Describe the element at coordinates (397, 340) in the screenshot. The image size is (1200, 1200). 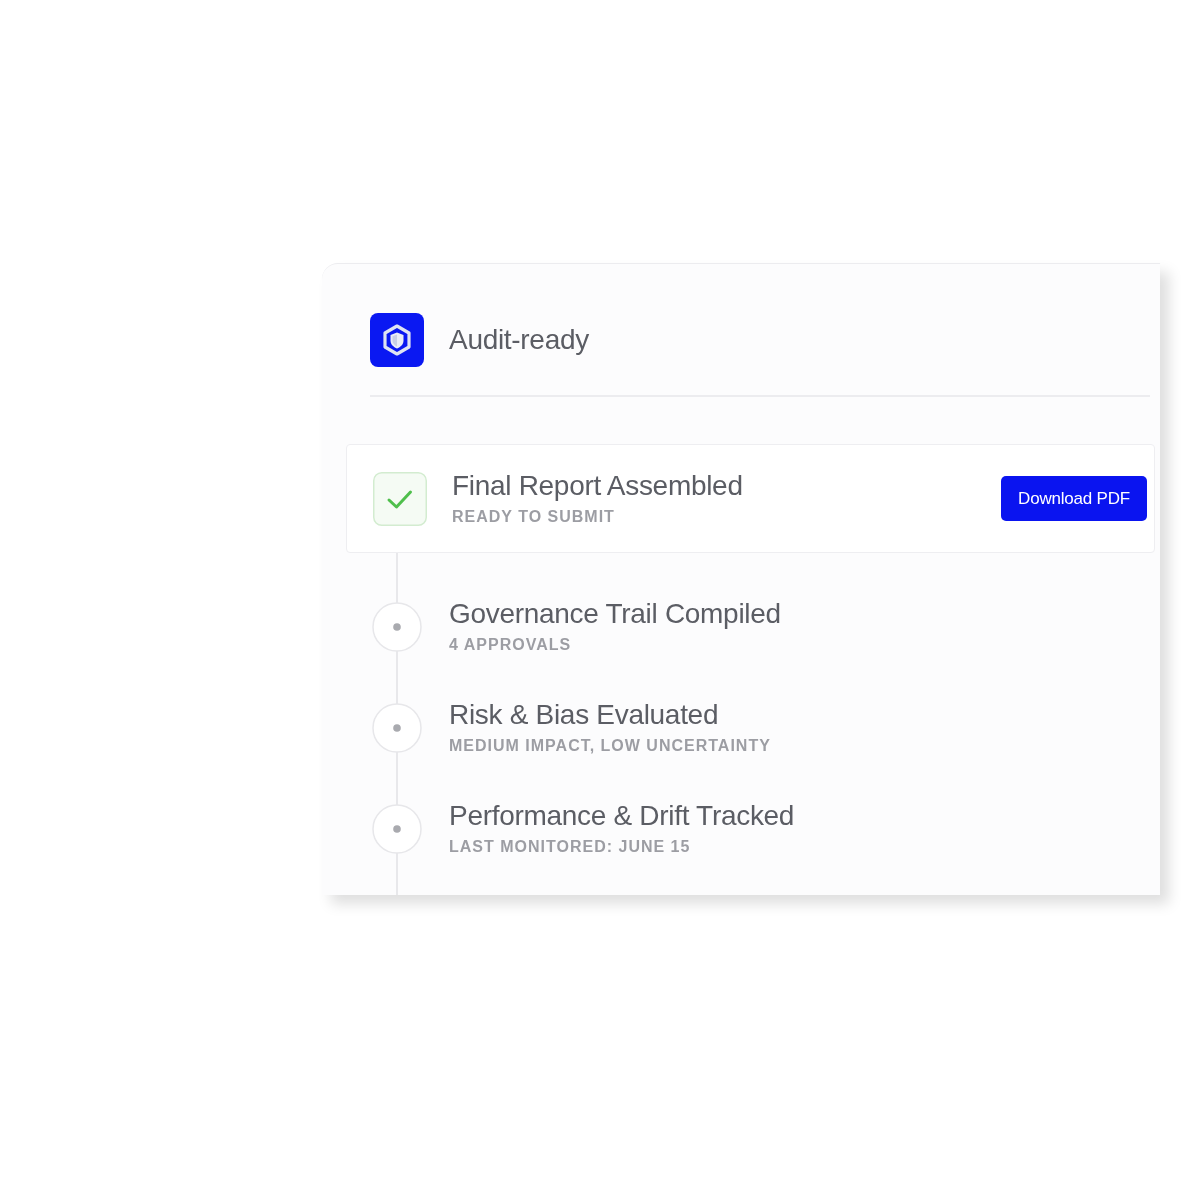
I see `shield-icon` at that location.